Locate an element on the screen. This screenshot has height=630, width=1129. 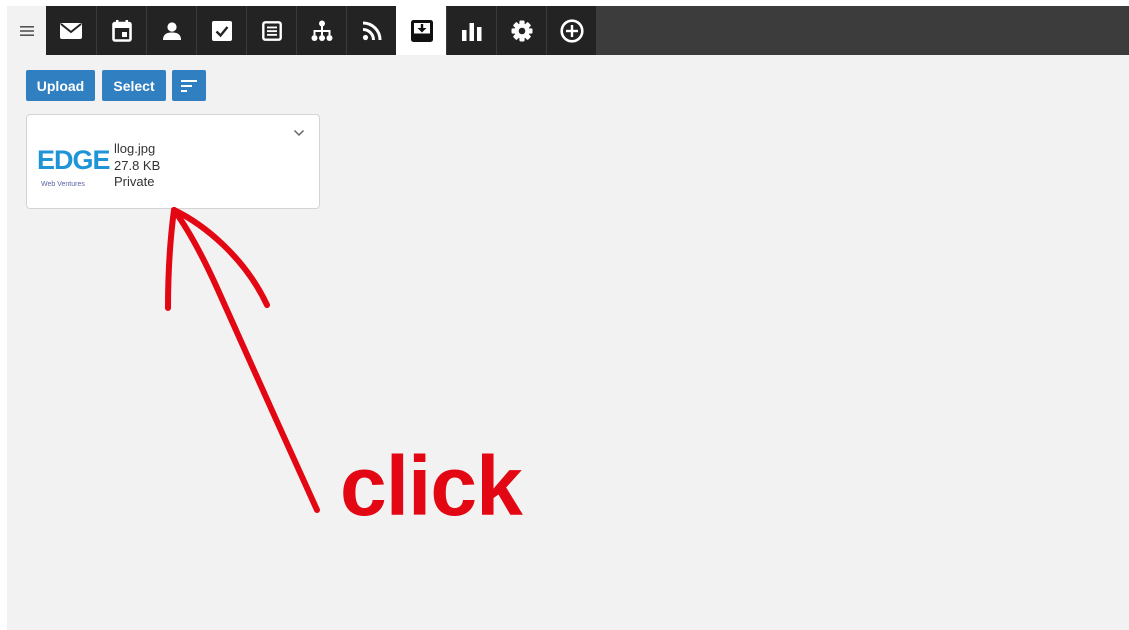
toolbar-tabs is located at coordinates (321, 30).